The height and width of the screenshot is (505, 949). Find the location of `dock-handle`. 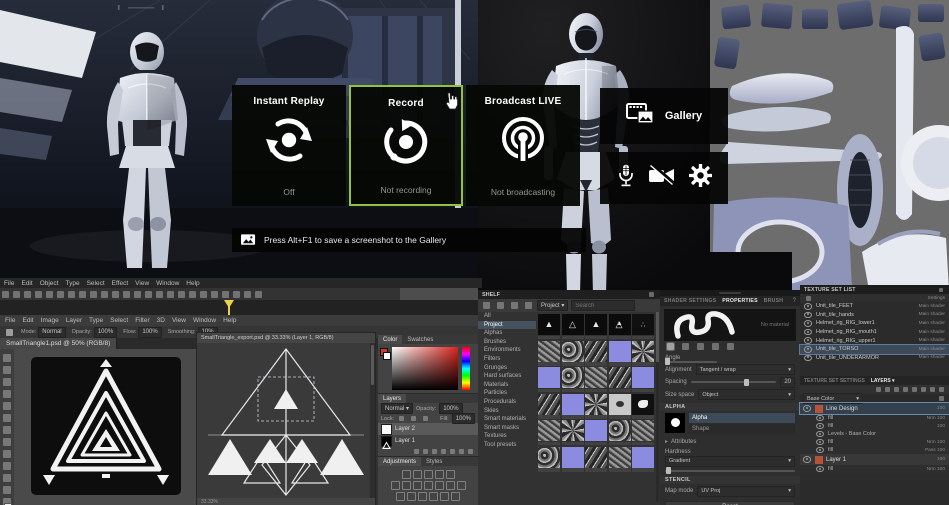

dock-handle is located at coordinates (730, 293).